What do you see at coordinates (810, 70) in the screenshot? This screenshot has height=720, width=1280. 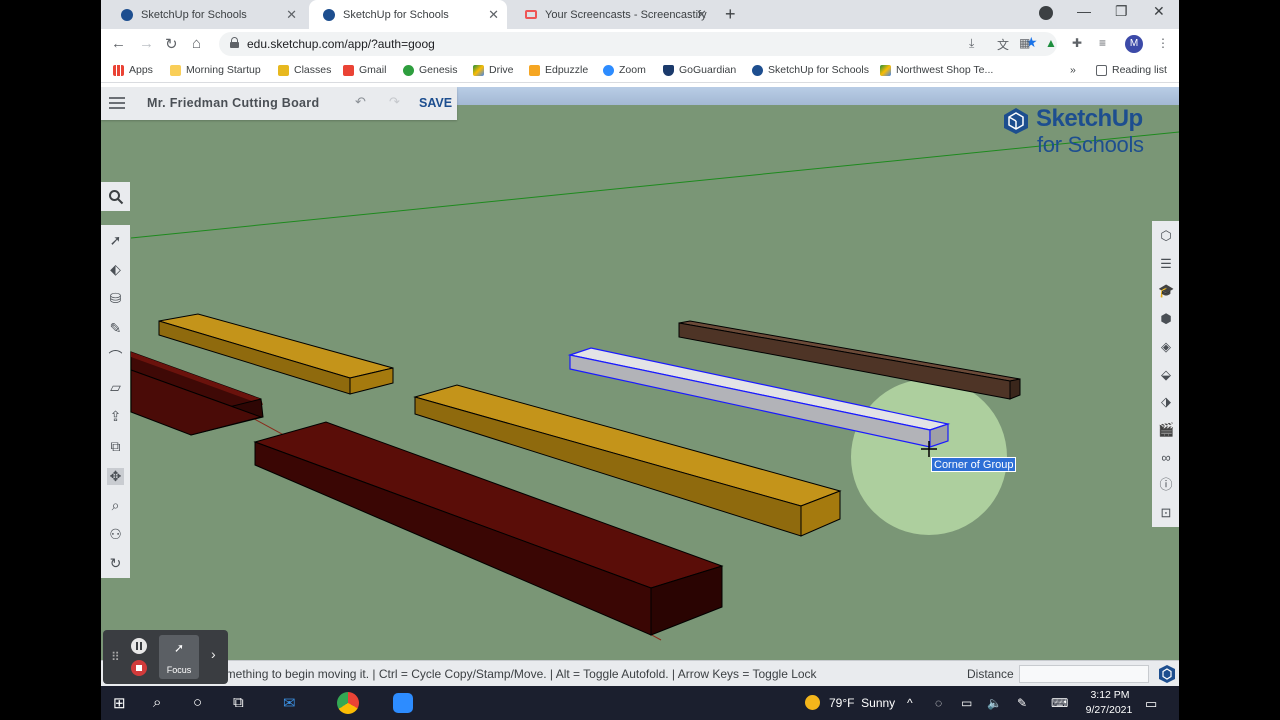 I see `bookmark-sketchup: SketchUp for Schools` at bounding box center [810, 70].